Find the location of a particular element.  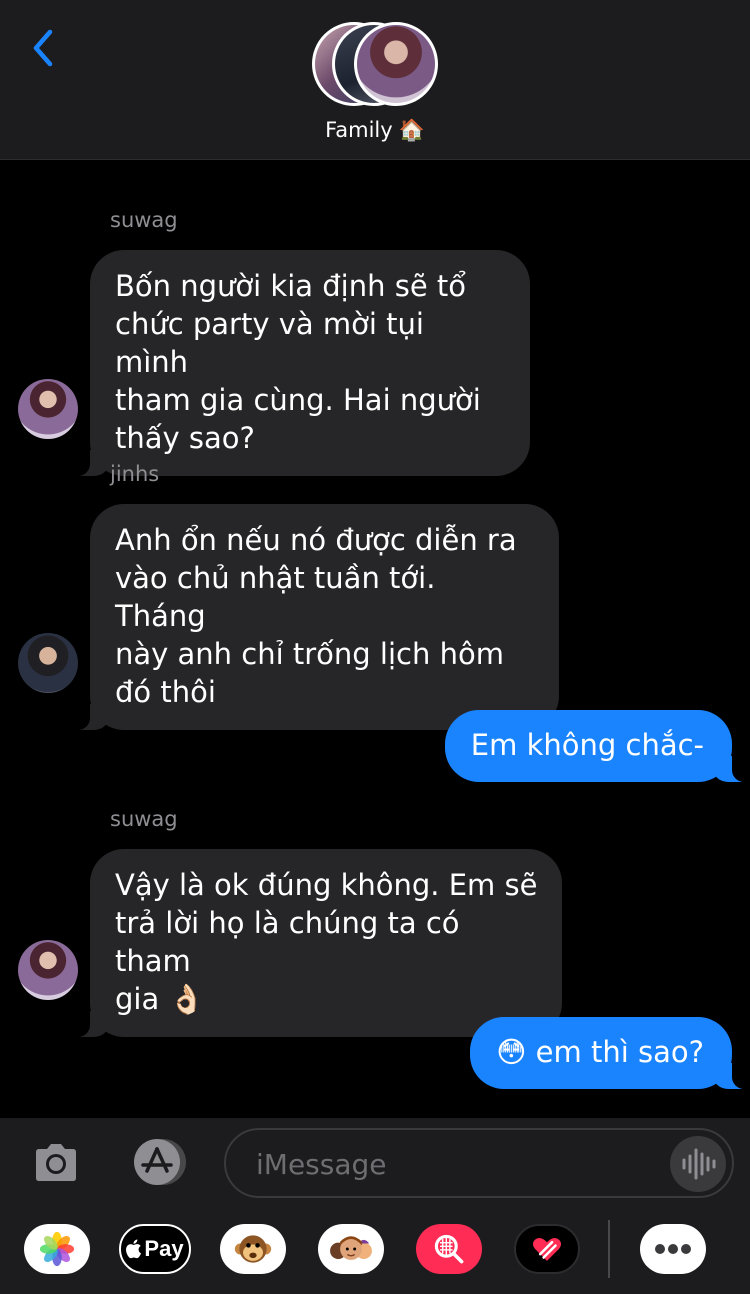

image-search-icon is located at coordinates (449, 1249).